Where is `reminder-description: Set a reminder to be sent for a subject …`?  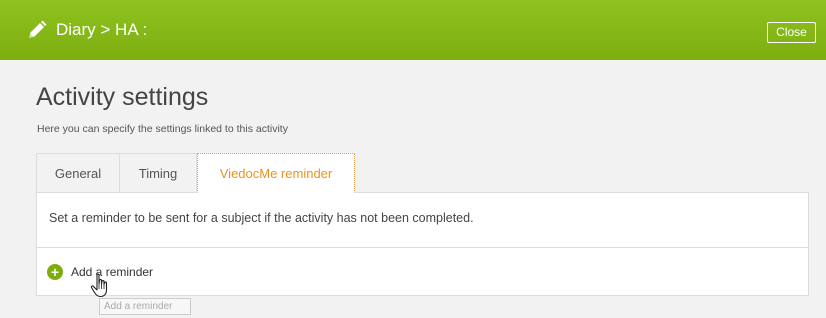 reminder-description: Set a reminder to be sent for a subject … is located at coordinates (261, 218).